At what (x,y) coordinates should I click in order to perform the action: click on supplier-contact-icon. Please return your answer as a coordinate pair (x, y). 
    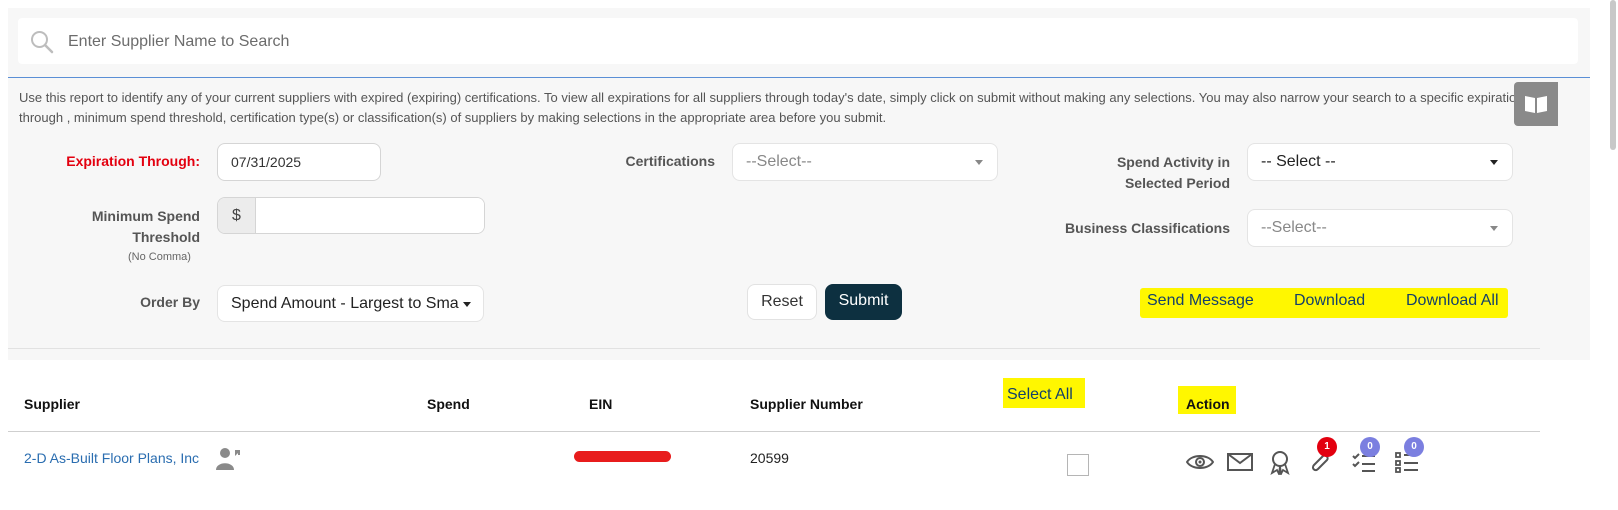
    Looking at the image, I should click on (228, 459).